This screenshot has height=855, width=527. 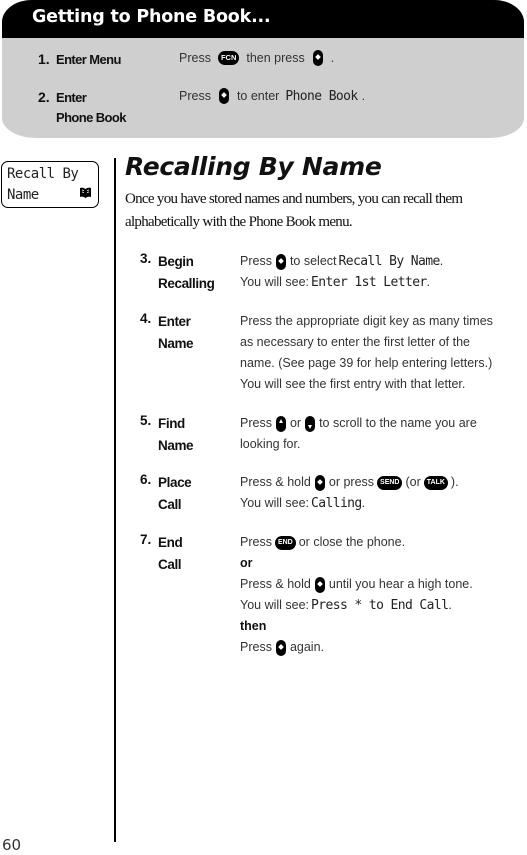 I want to click on desc-text: or close the phone., so click(x=352, y=542).